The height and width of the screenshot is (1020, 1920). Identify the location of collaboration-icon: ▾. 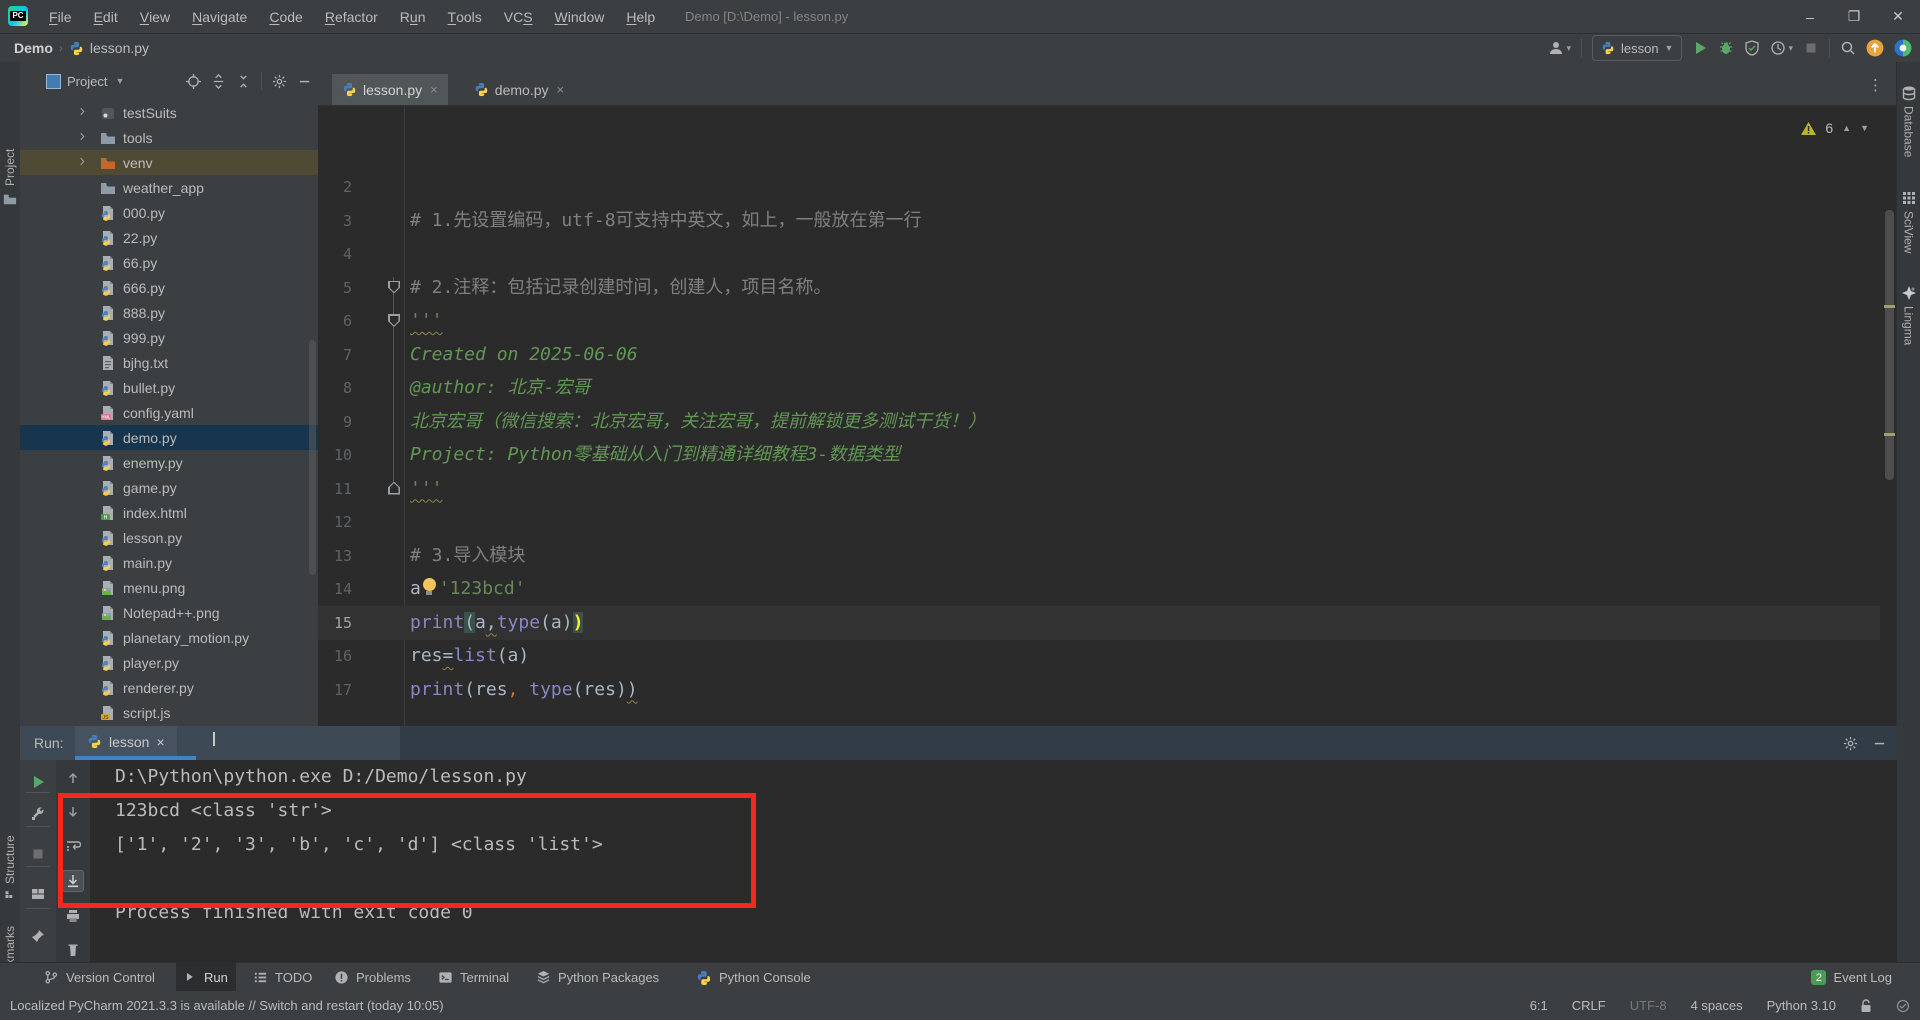
(1559, 48).